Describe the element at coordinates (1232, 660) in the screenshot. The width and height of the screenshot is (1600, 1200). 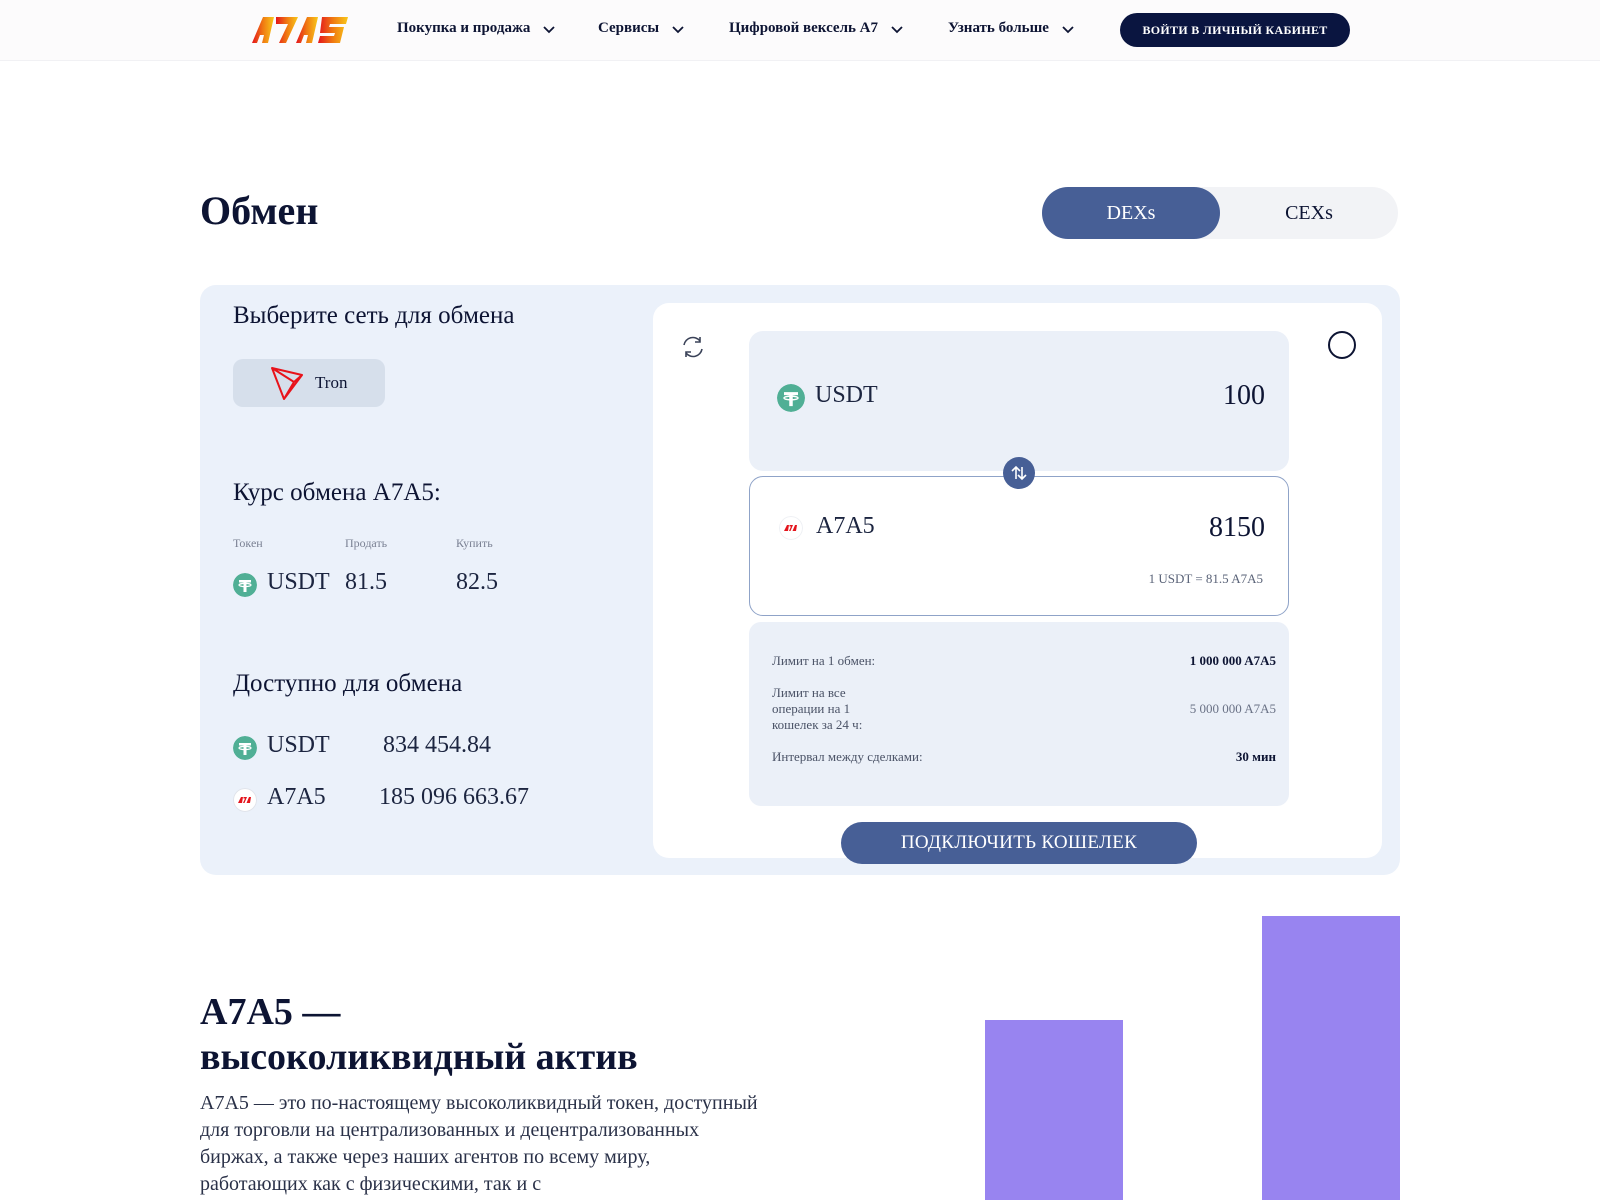
I see `limit-per-exchange-value: 1 000 000 A7A5` at that location.